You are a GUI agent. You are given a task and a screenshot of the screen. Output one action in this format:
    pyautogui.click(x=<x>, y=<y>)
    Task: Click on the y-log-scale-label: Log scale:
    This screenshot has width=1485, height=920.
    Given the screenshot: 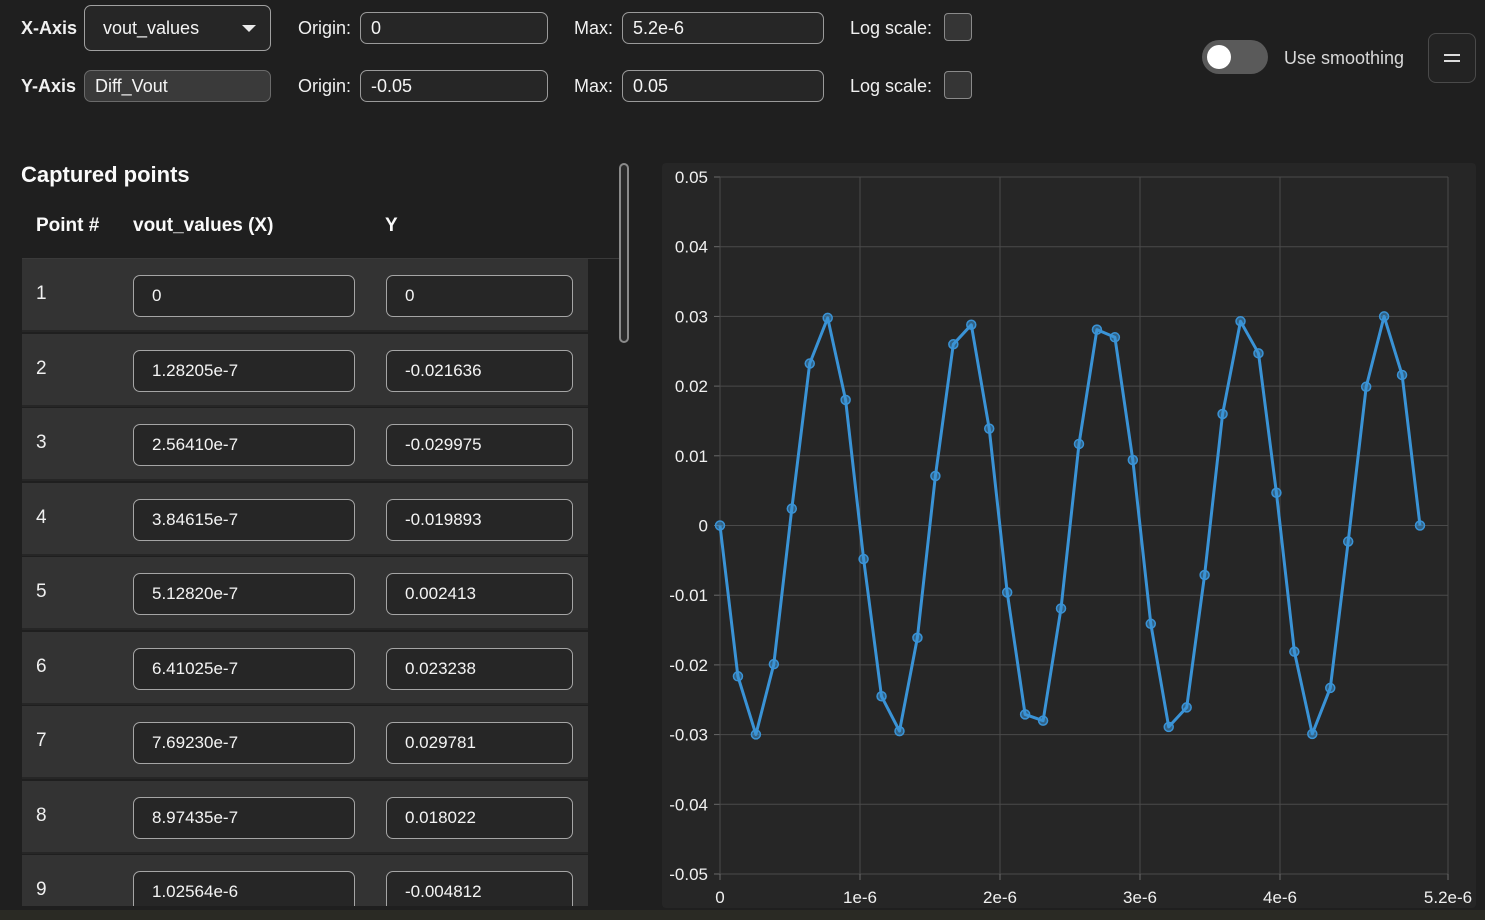 What is the action you would take?
    pyautogui.click(x=891, y=86)
    